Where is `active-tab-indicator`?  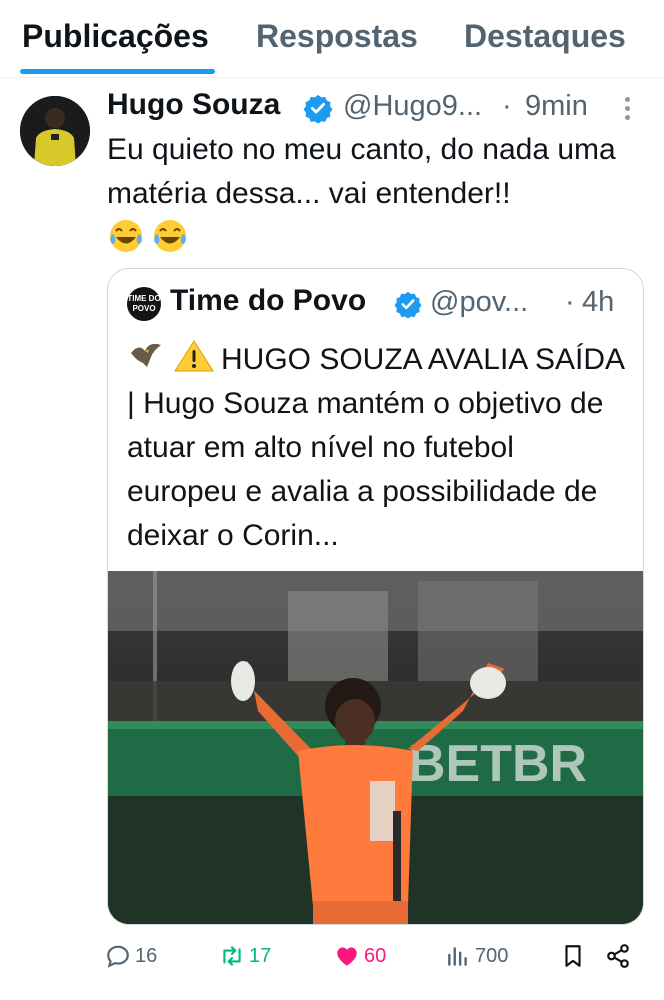
active-tab-indicator is located at coordinates (117, 71).